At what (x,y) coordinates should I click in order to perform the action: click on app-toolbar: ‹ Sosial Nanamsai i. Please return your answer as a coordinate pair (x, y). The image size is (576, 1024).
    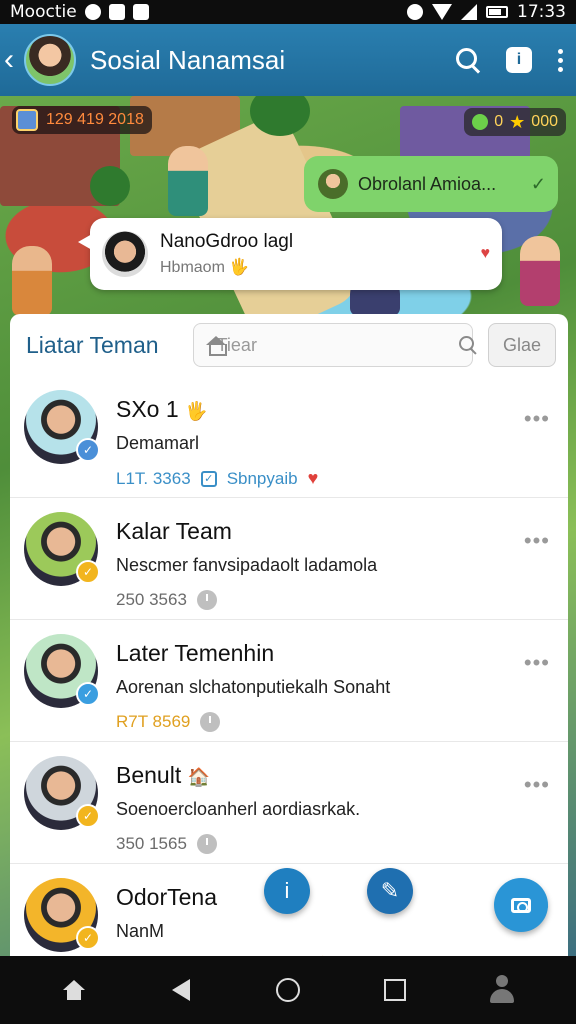
    Looking at the image, I should click on (288, 60).